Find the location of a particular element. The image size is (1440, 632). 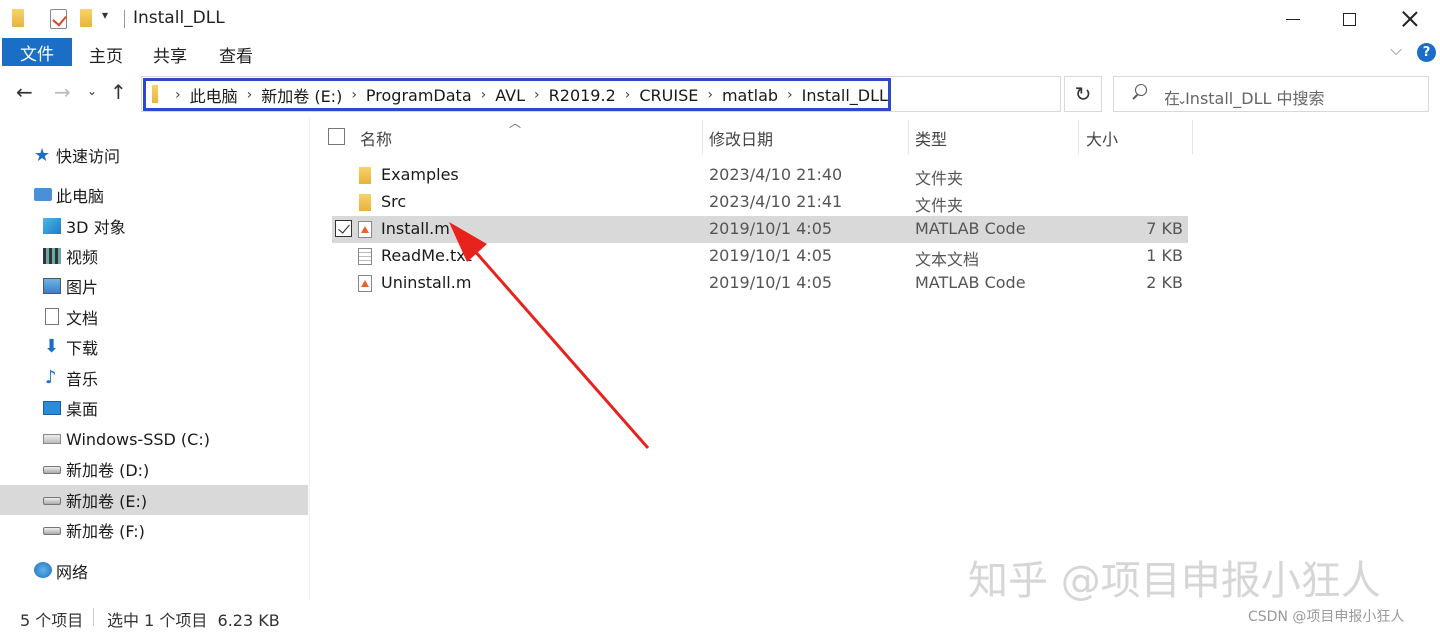

sidebar-item-label: 新加卷 (E:) is located at coordinates (107, 501).